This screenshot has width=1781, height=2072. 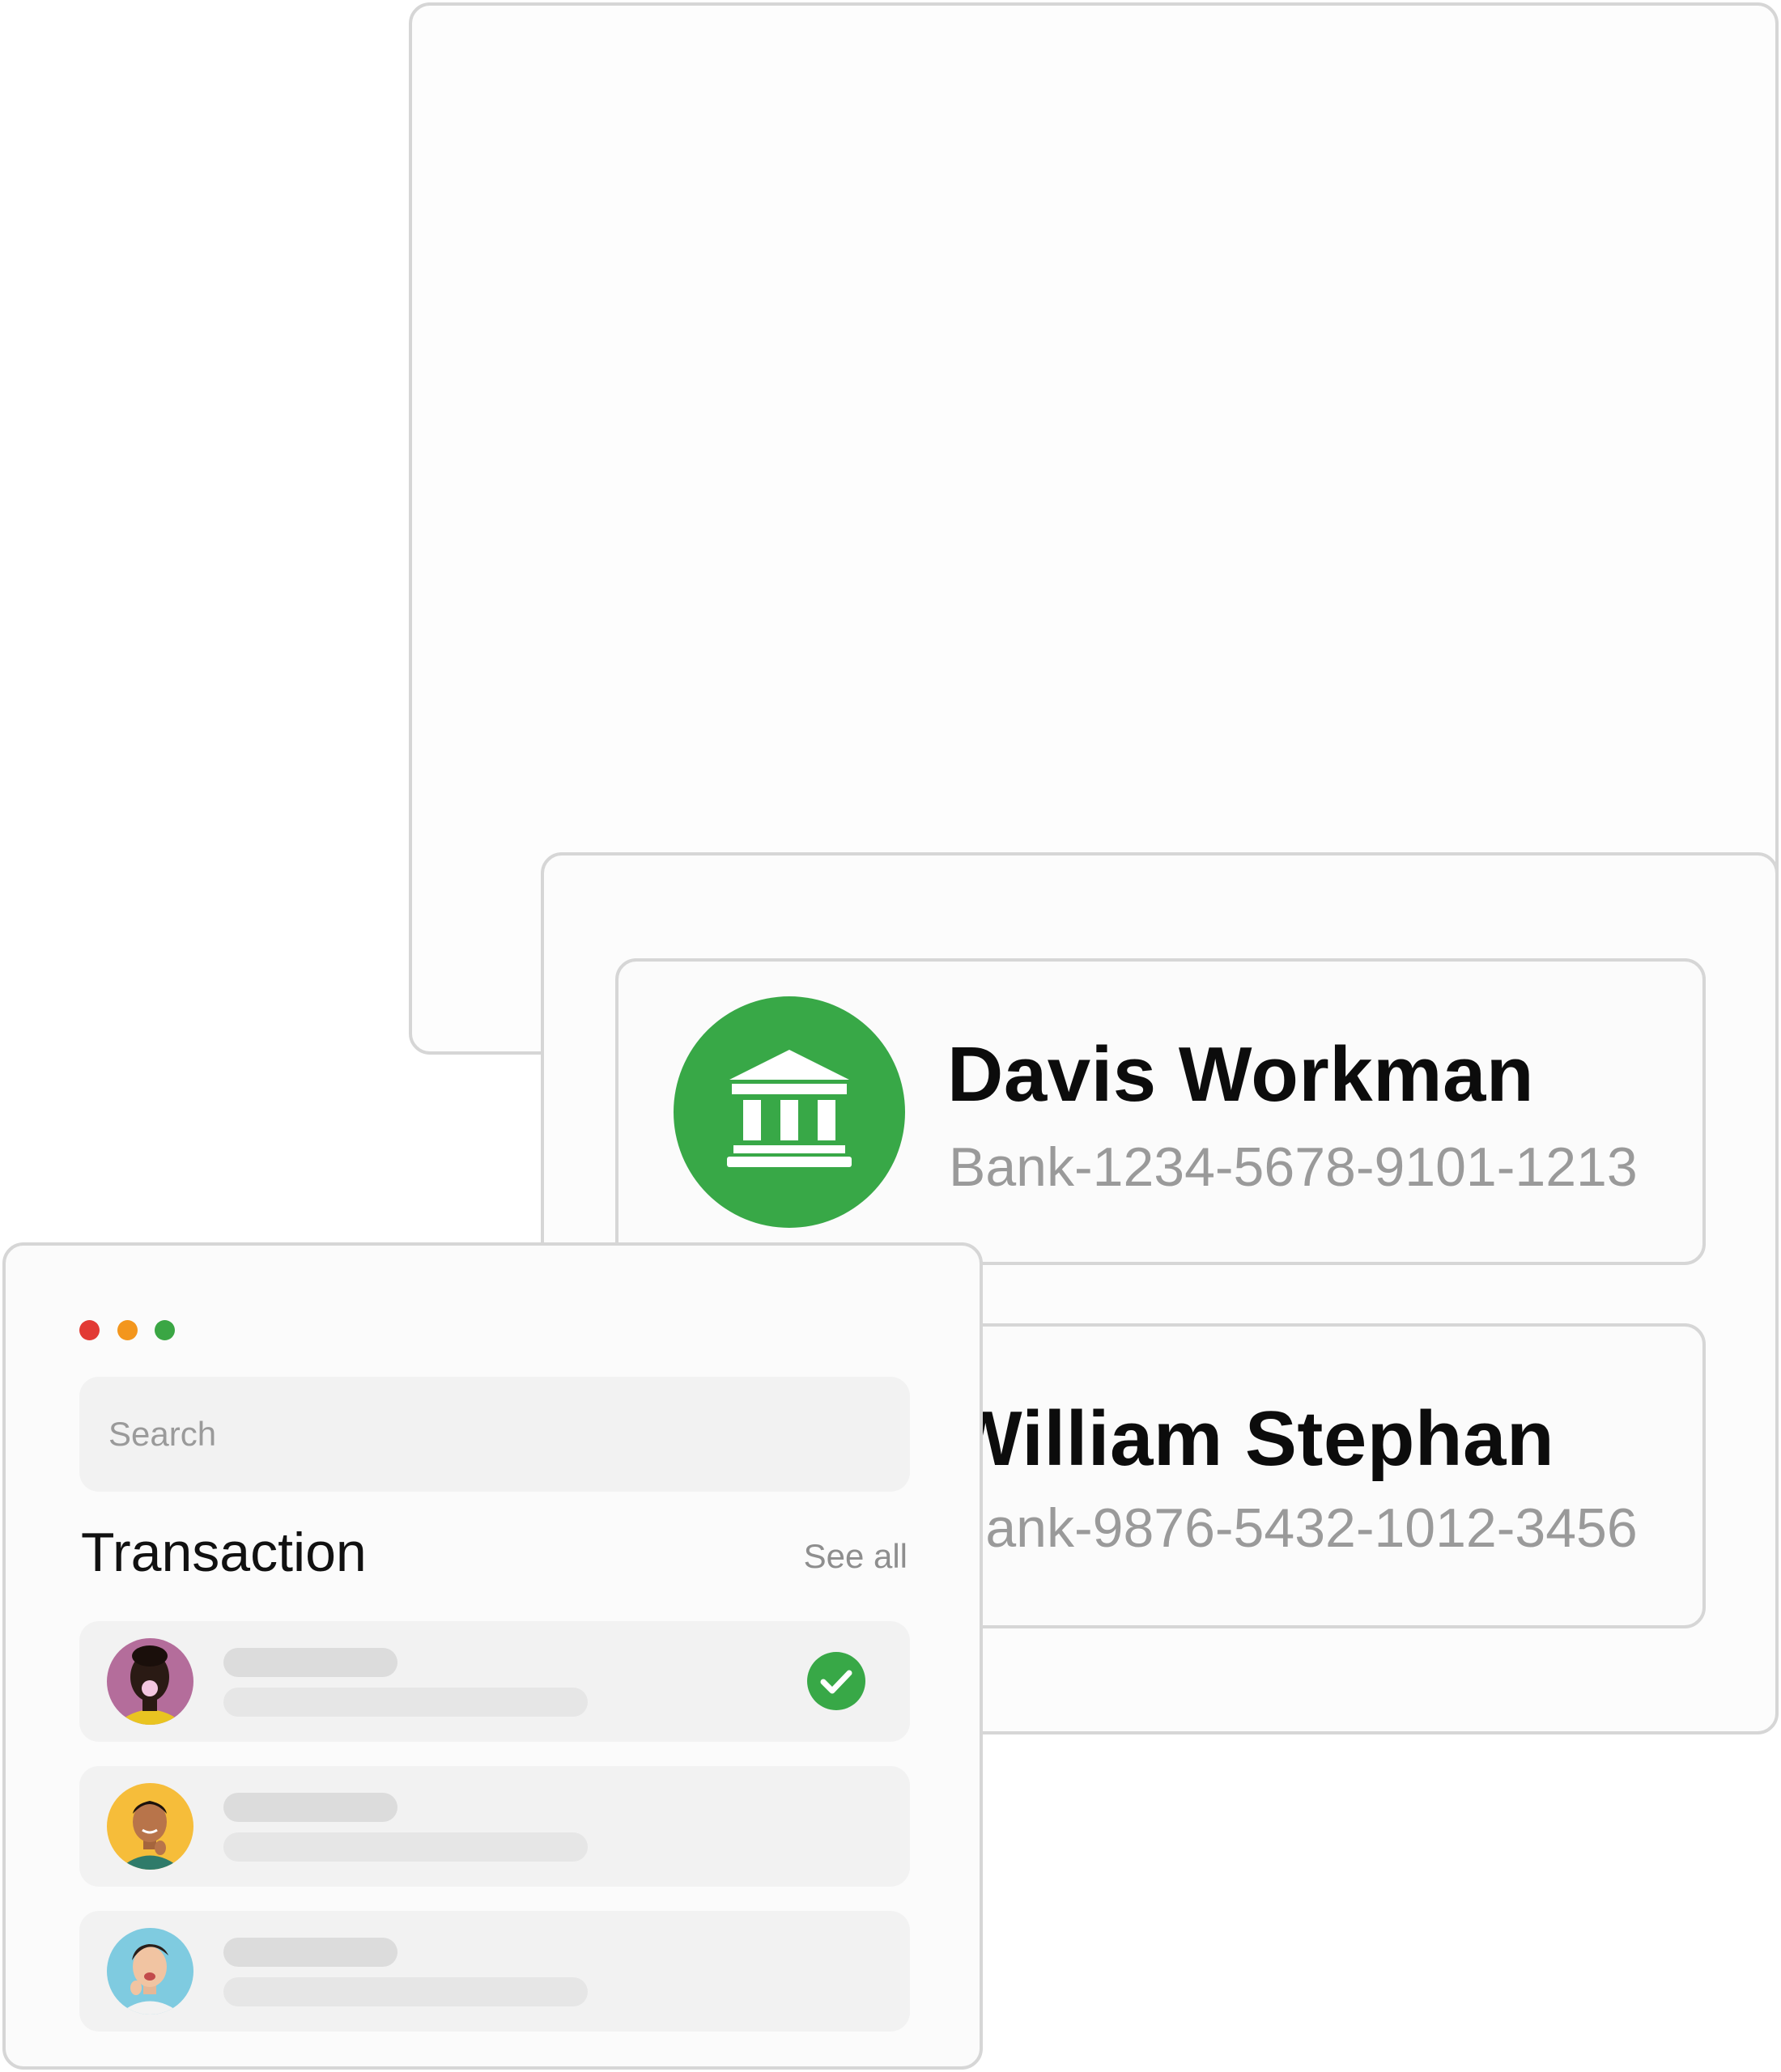 What do you see at coordinates (90, 1330) in the screenshot?
I see `close-dot` at bounding box center [90, 1330].